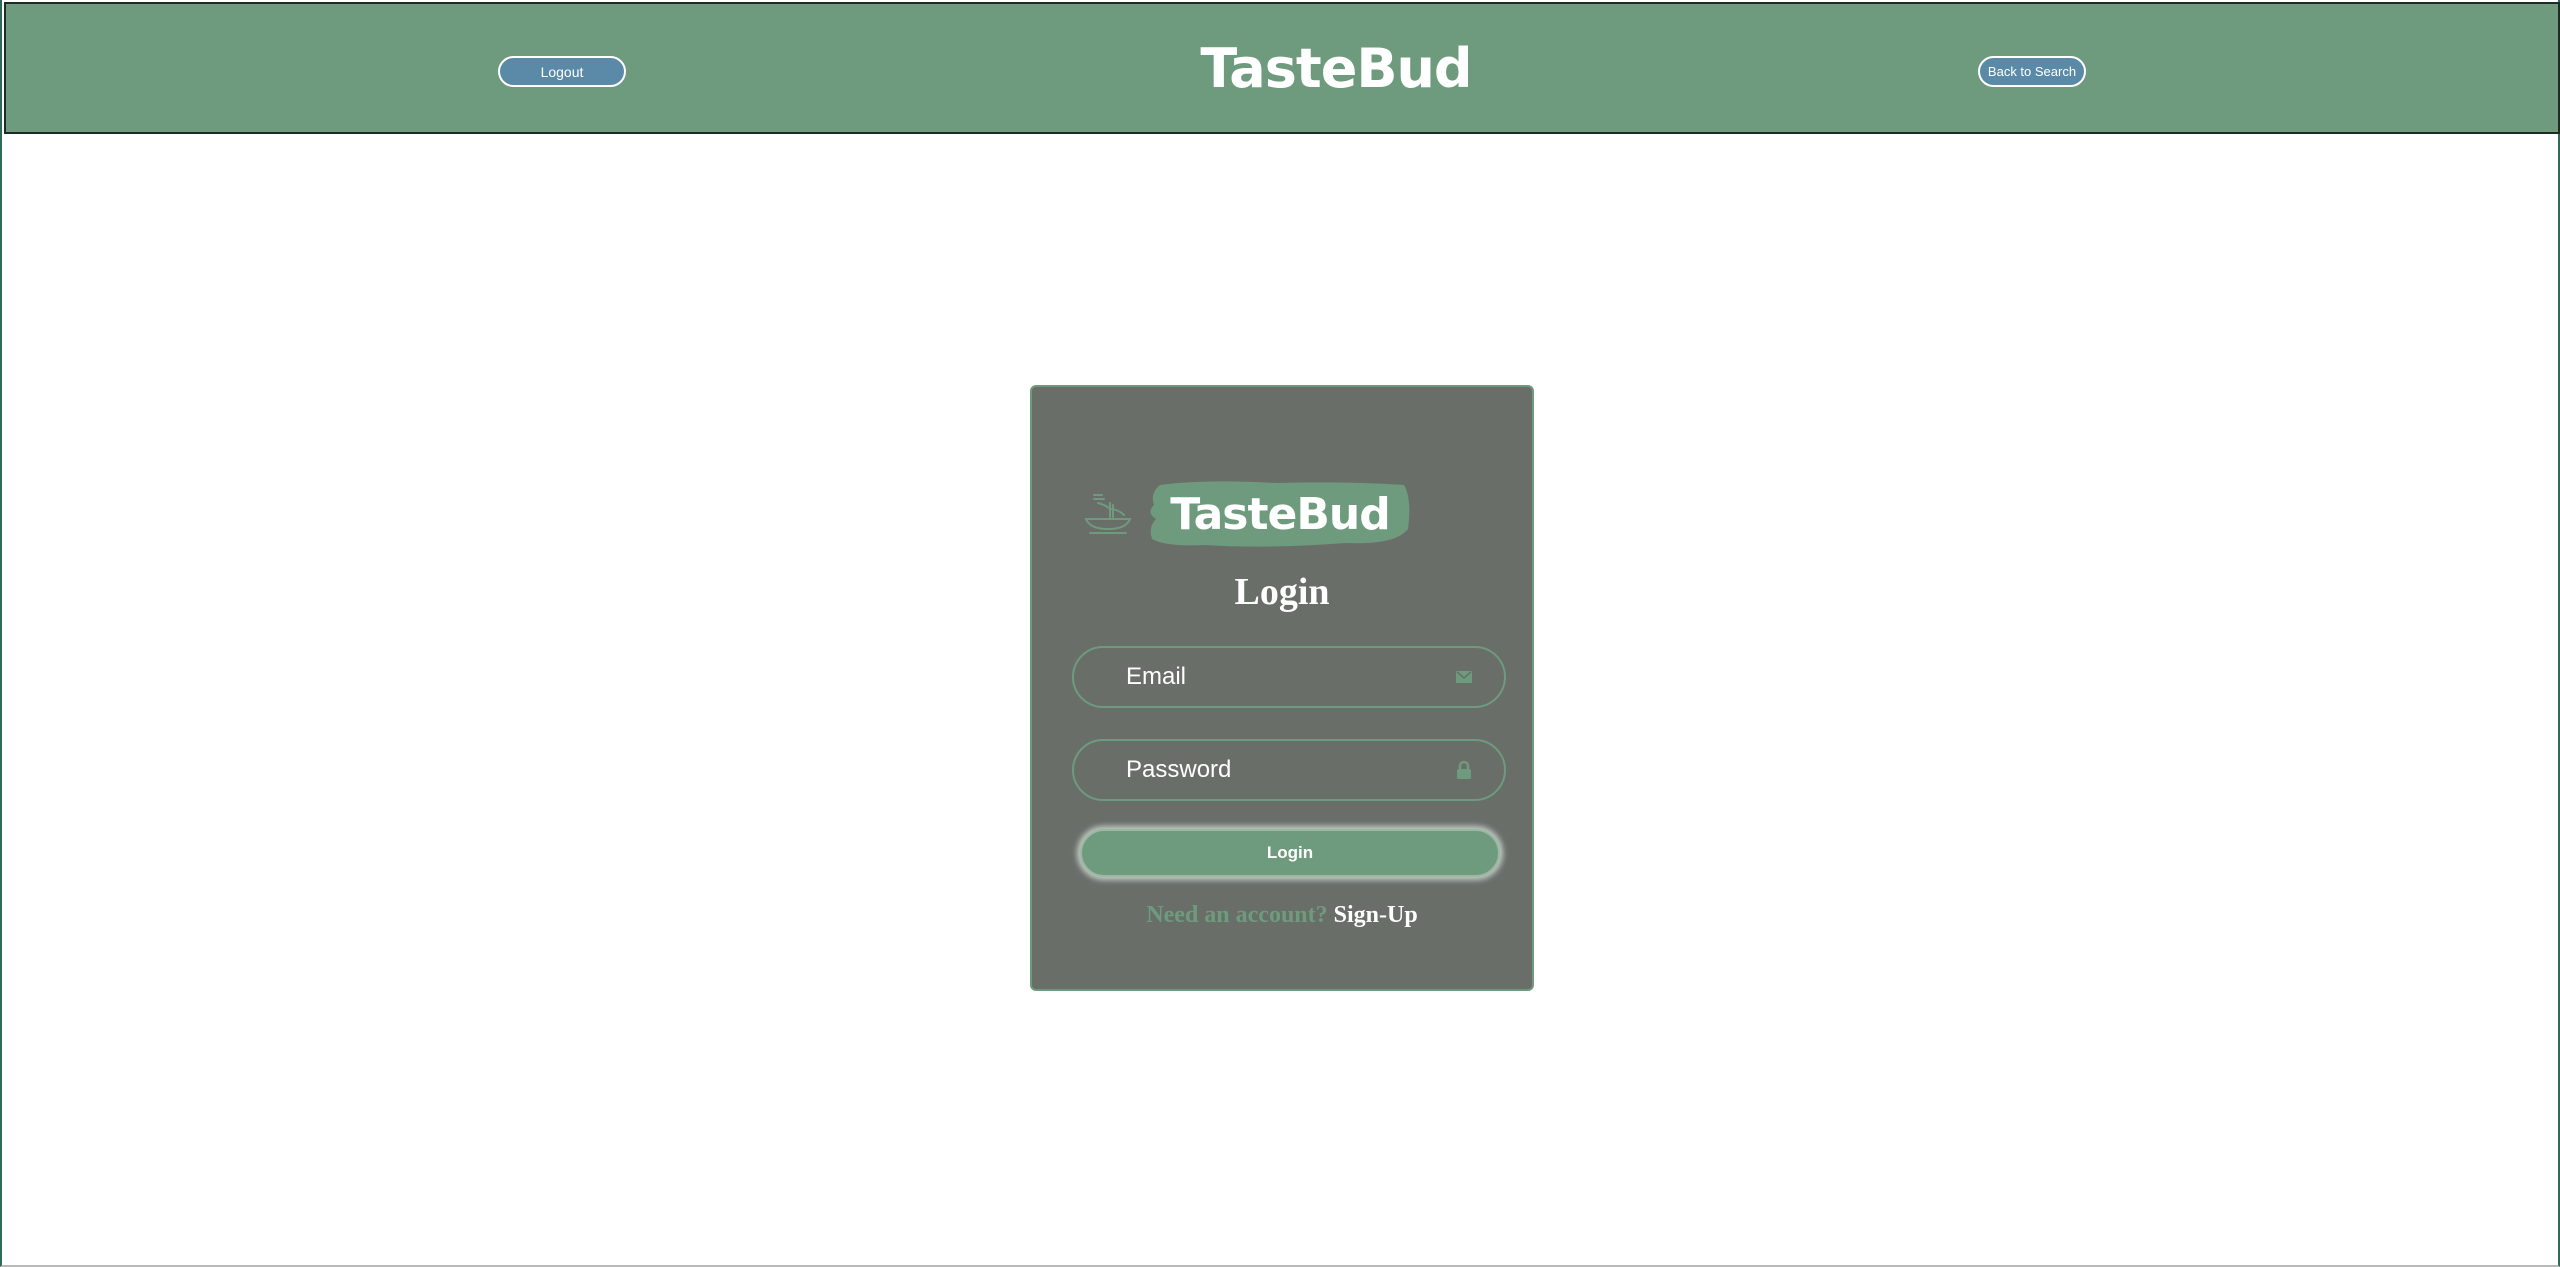  I want to click on logout-button: Logout, so click(562, 71).